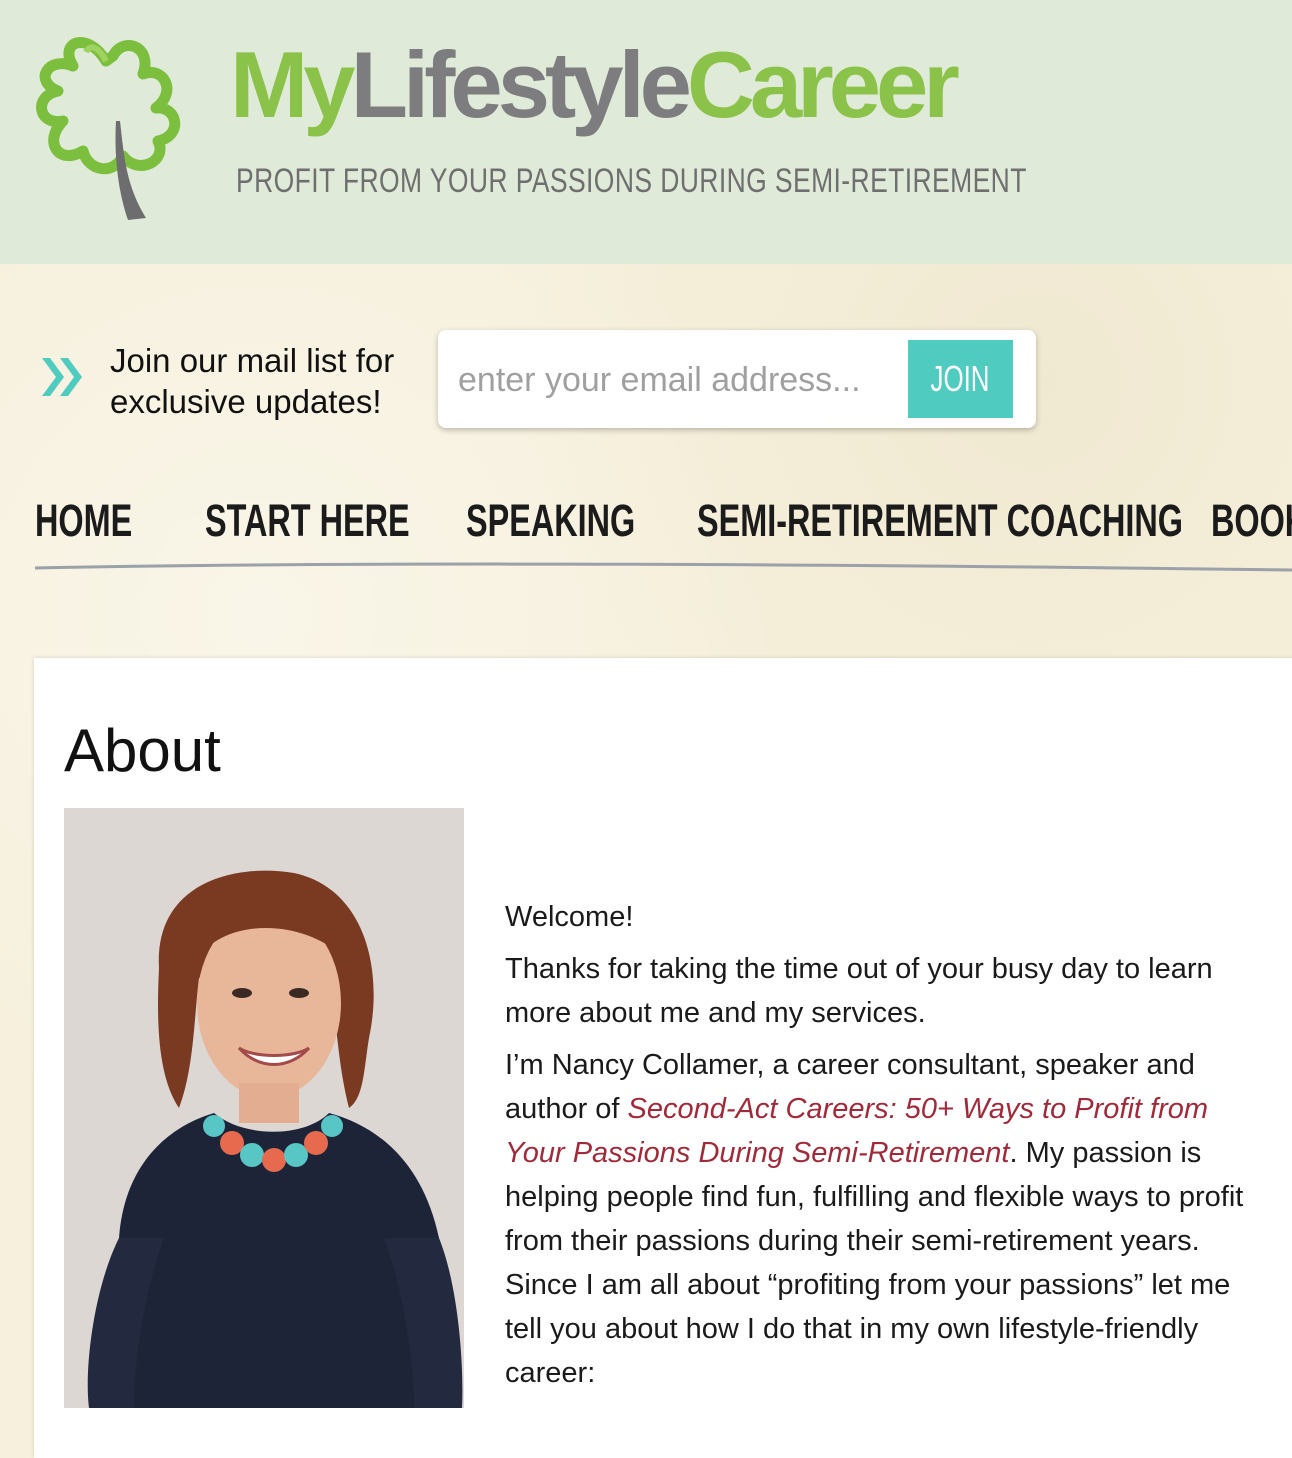 The height and width of the screenshot is (1458, 1292). Describe the element at coordinates (108, 126) in the screenshot. I see `tree-logo-icon` at that location.